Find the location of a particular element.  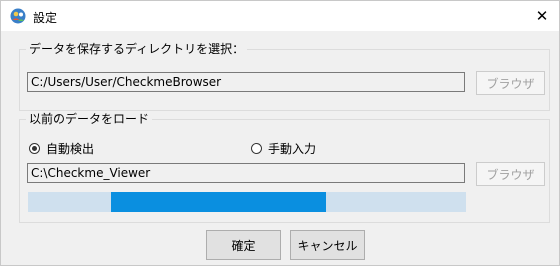

auto-detect-radio-label: 自動検出 is located at coordinates (70, 149).